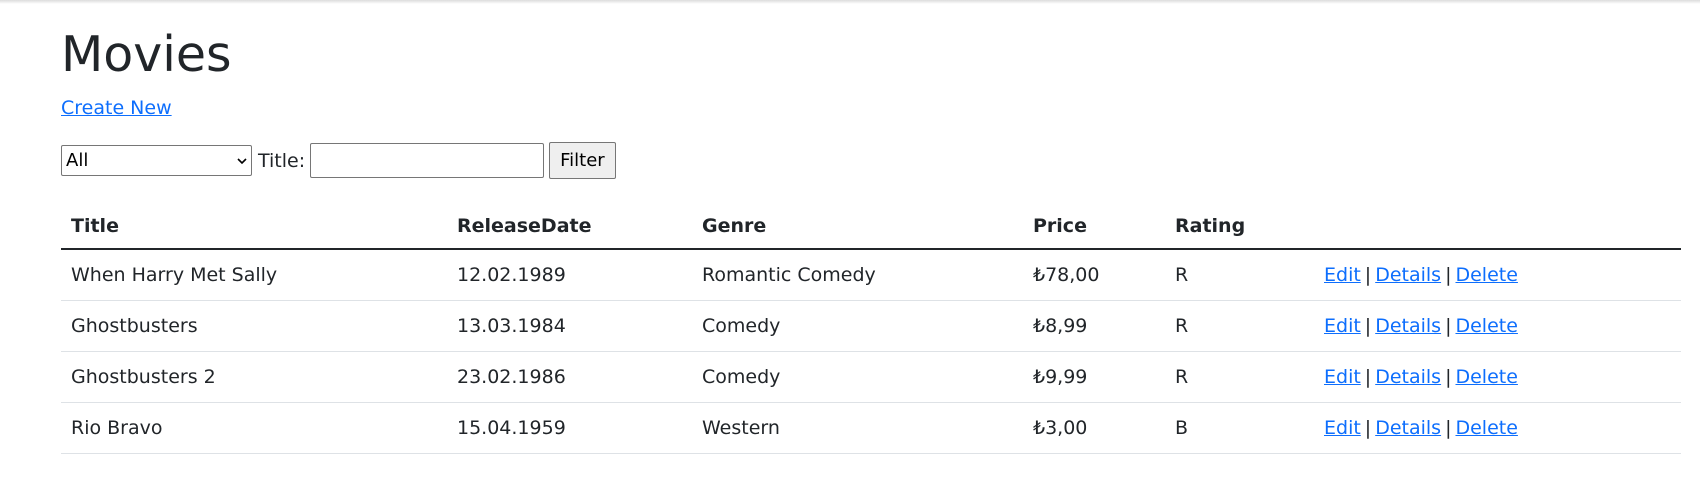 The image size is (1700, 500). I want to click on cell-genre: Western, so click(857, 428).